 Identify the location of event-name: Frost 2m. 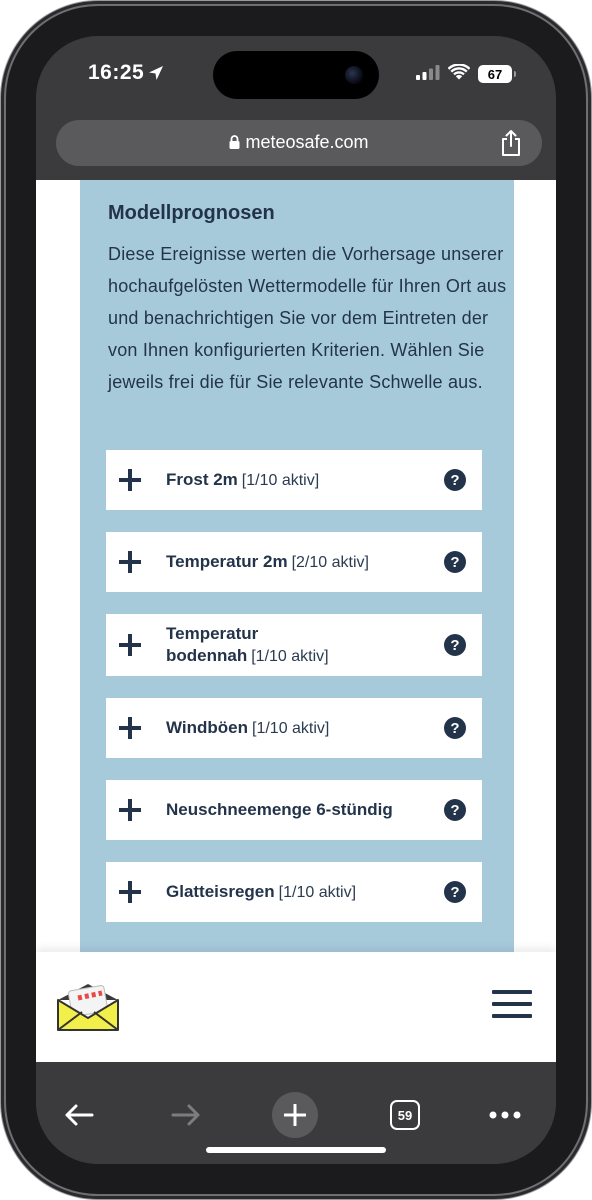
(202, 479).